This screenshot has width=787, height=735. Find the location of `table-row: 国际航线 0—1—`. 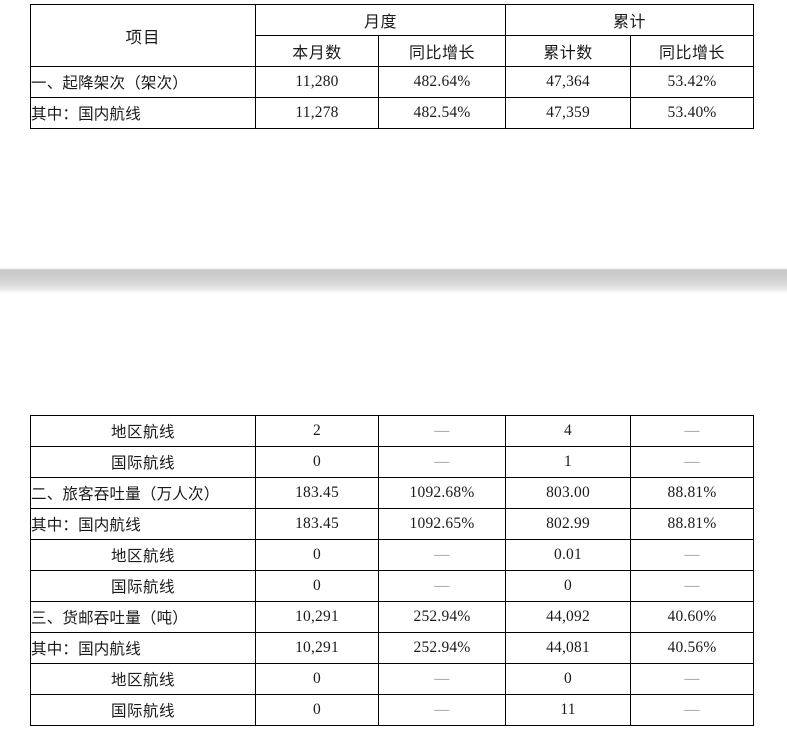

table-row: 国际航线 0—1— is located at coordinates (392, 462).